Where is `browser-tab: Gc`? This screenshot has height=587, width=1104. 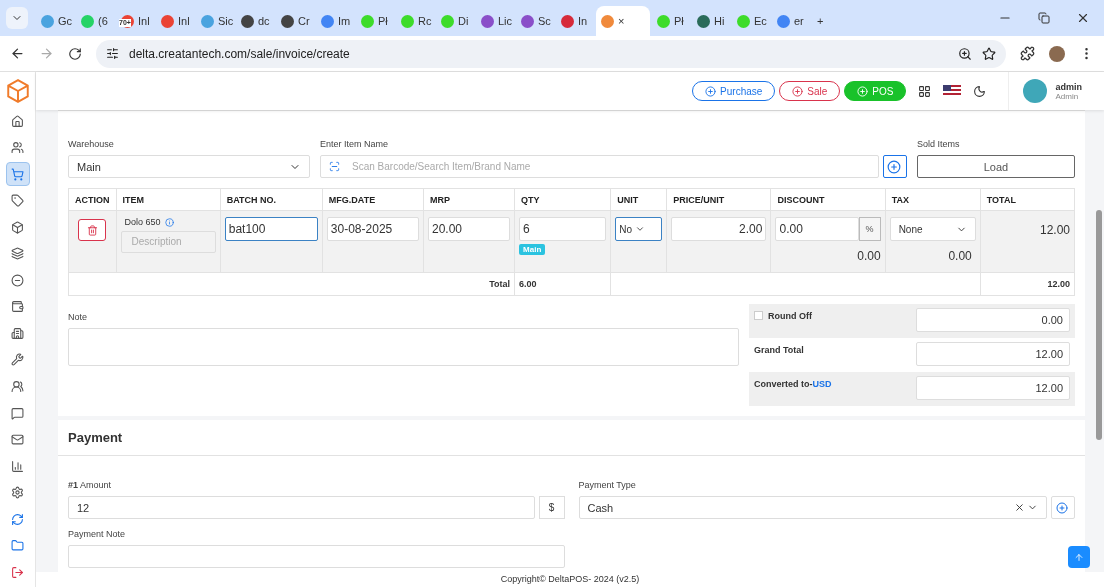
browser-tab: Gc is located at coordinates (55, 21).